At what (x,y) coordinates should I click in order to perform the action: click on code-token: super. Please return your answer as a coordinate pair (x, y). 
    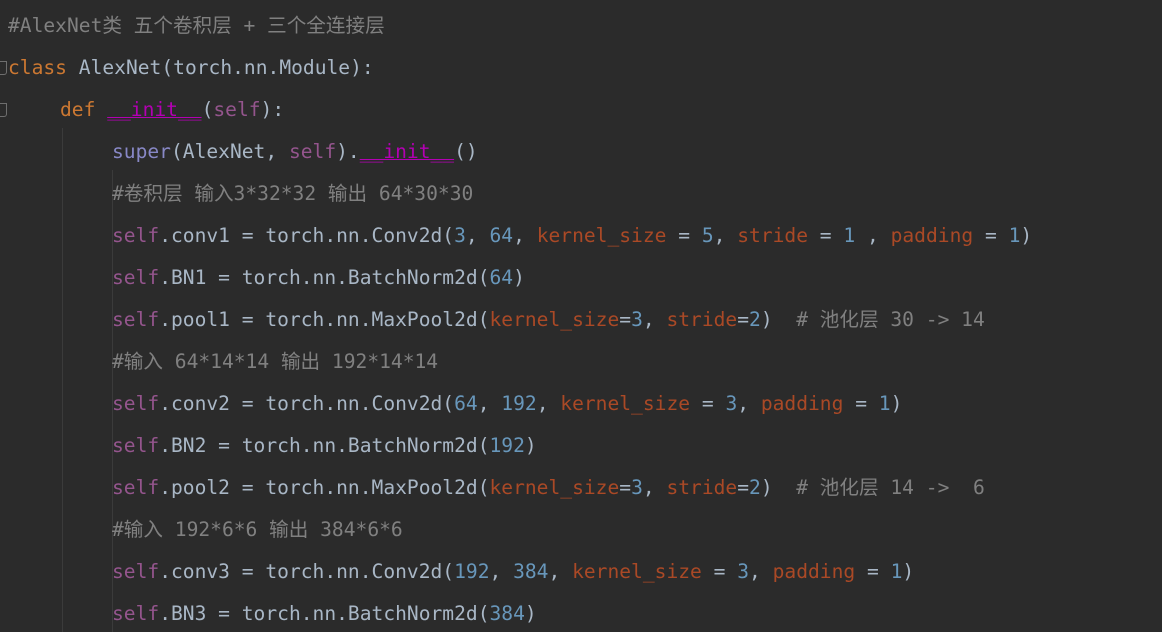
    Looking at the image, I should click on (141, 151).